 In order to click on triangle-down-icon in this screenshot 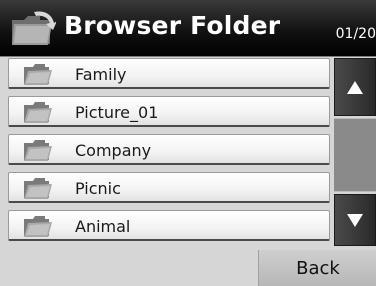, I will do `click(355, 220)`.